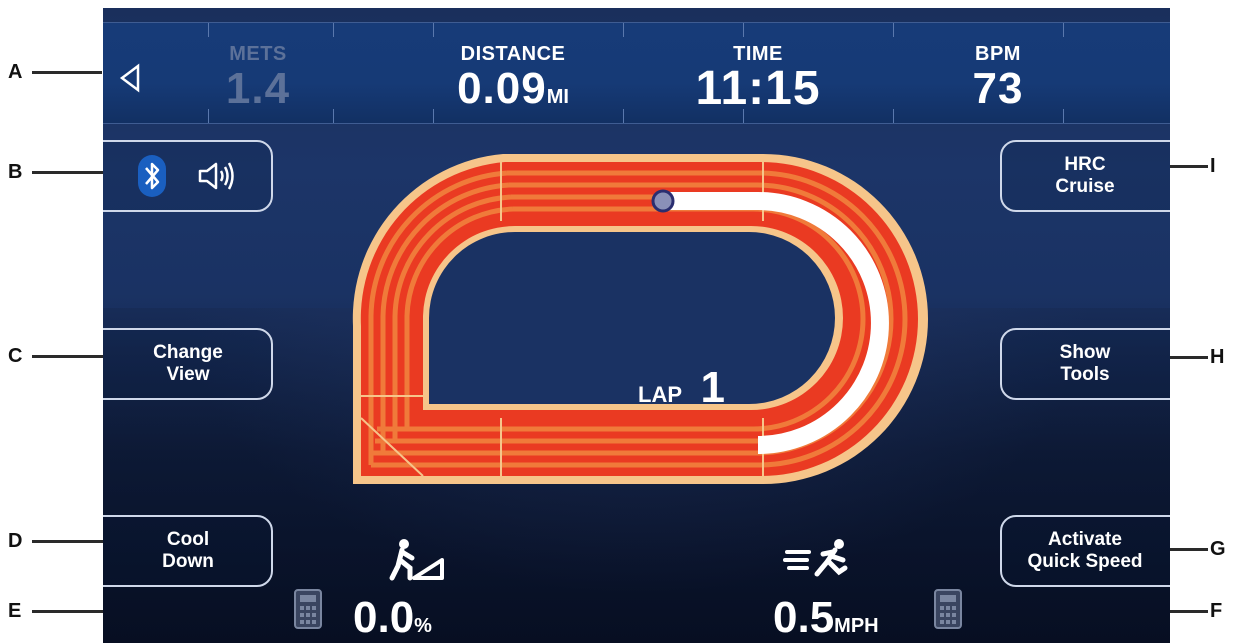 This screenshot has height=643, width=1233. Describe the element at coordinates (15, 611) in the screenshot. I see `callout-e: E` at that location.